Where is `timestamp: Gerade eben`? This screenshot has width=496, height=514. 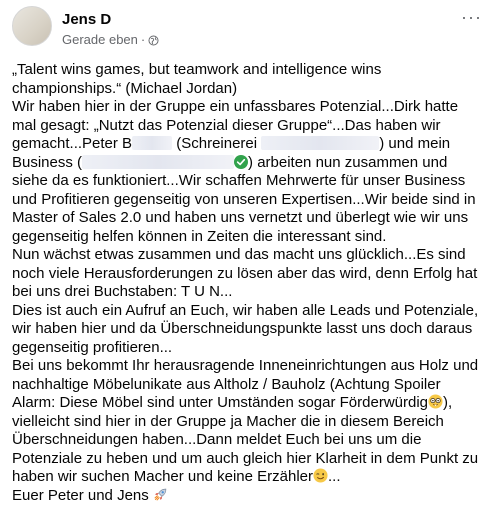 timestamp: Gerade eben is located at coordinates (100, 40).